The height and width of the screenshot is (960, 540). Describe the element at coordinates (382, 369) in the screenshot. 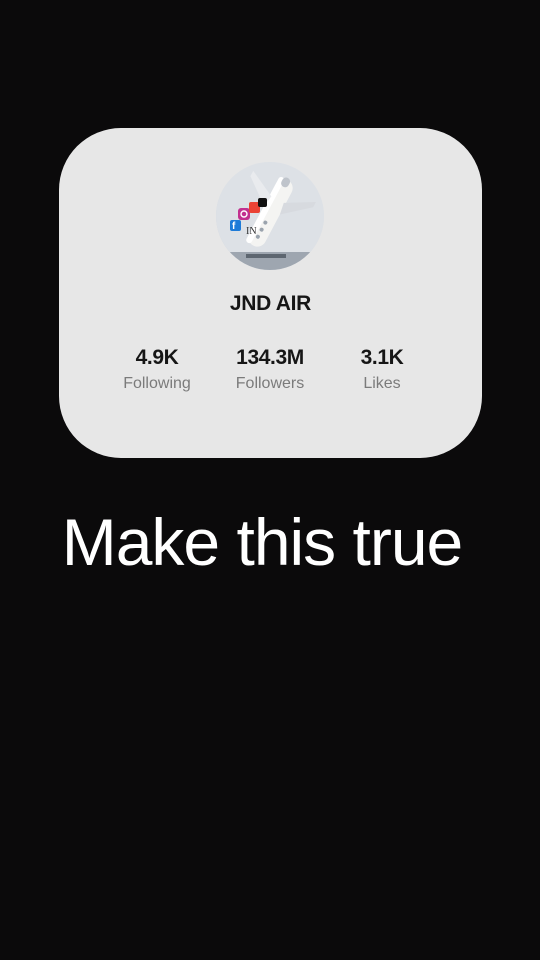

I see `stat-likes: 3.1K Likes` at that location.